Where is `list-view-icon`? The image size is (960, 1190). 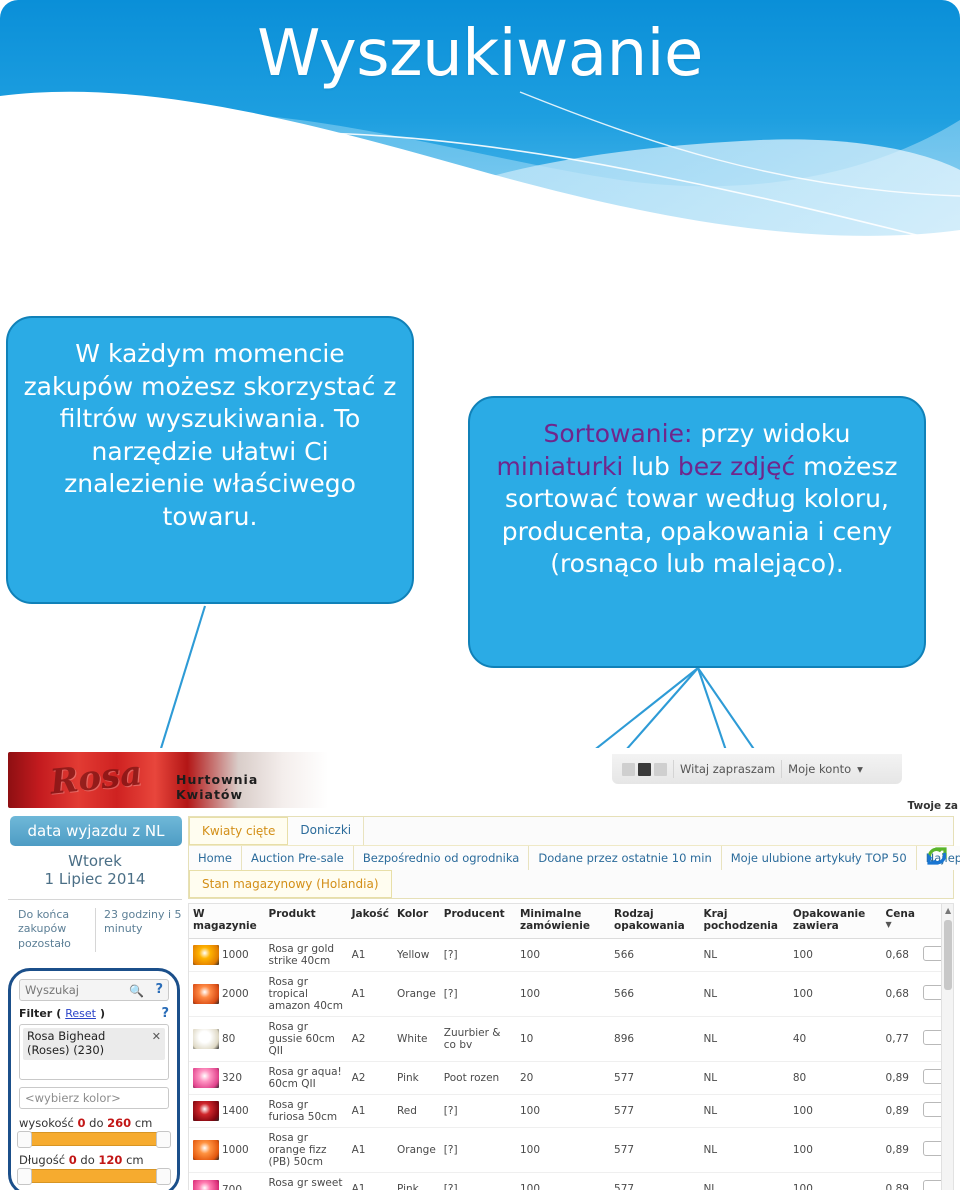
list-view-icon is located at coordinates (644, 769).